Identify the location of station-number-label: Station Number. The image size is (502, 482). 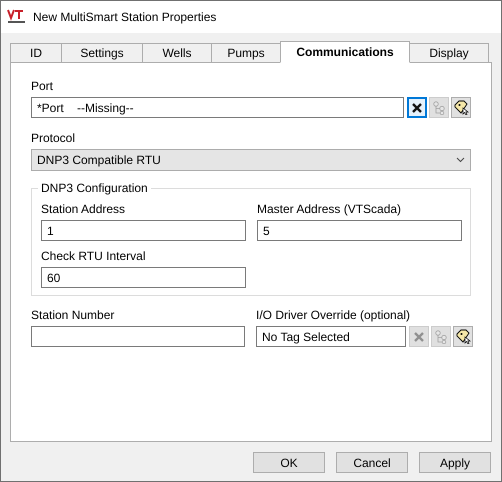
(73, 315).